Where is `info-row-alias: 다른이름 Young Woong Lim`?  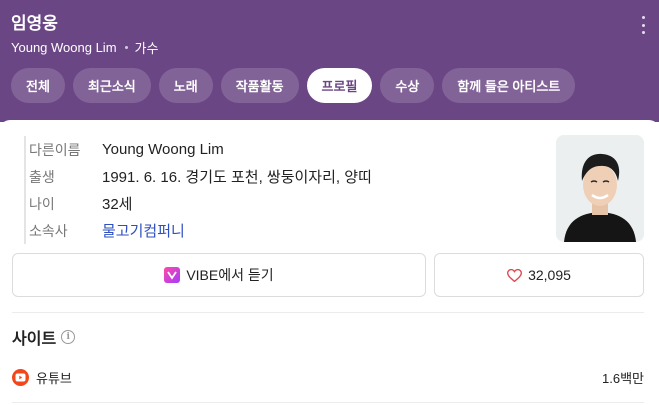 info-row-alias: 다른이름 Young Woong Lim is located at coordinates (199, 149).